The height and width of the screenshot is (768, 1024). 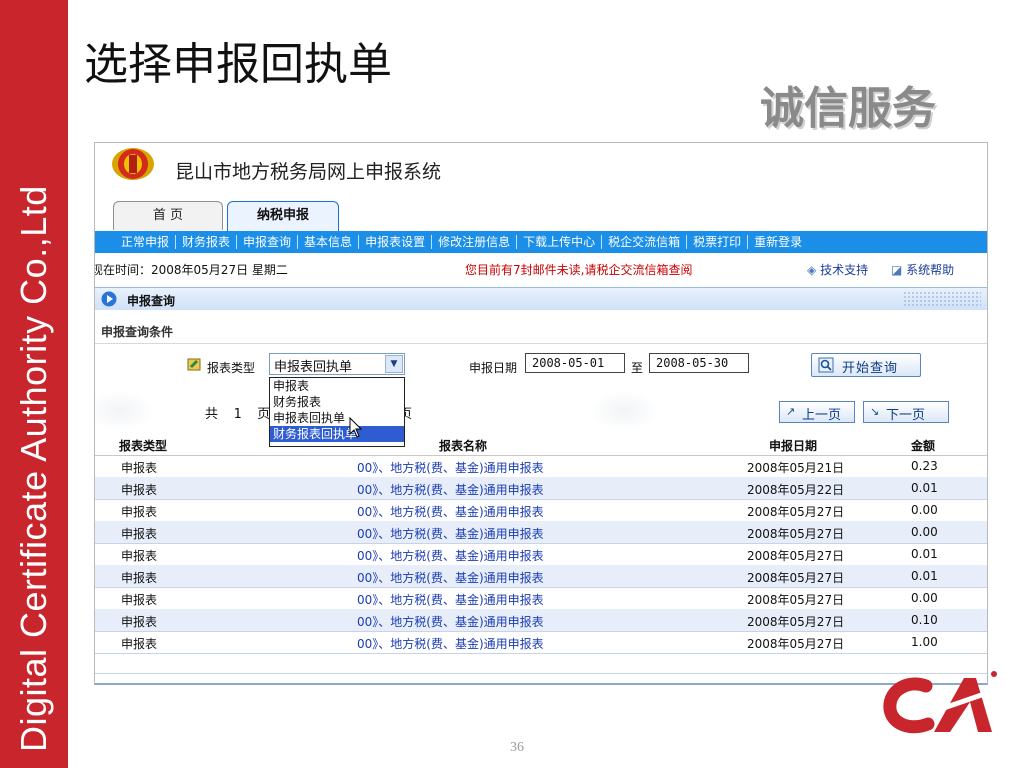 I want to click on next-page-label: 下一页, so click(x=906, y=415).